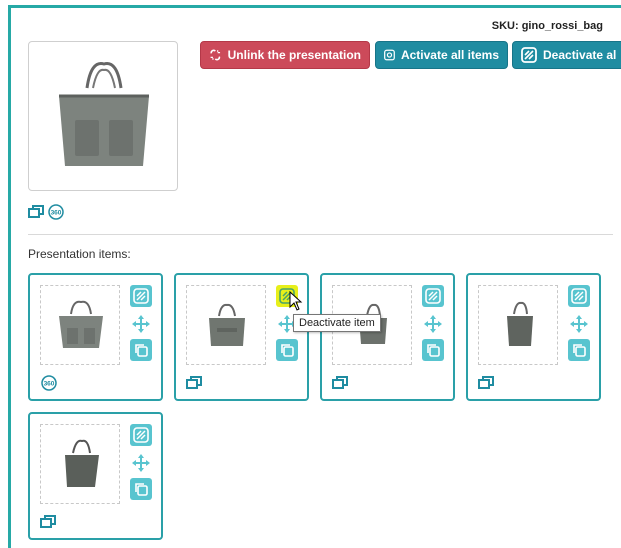 The width and height of the screenshot is (621, 548). I want to click on main-product-icons: 360, so click(46, 212).